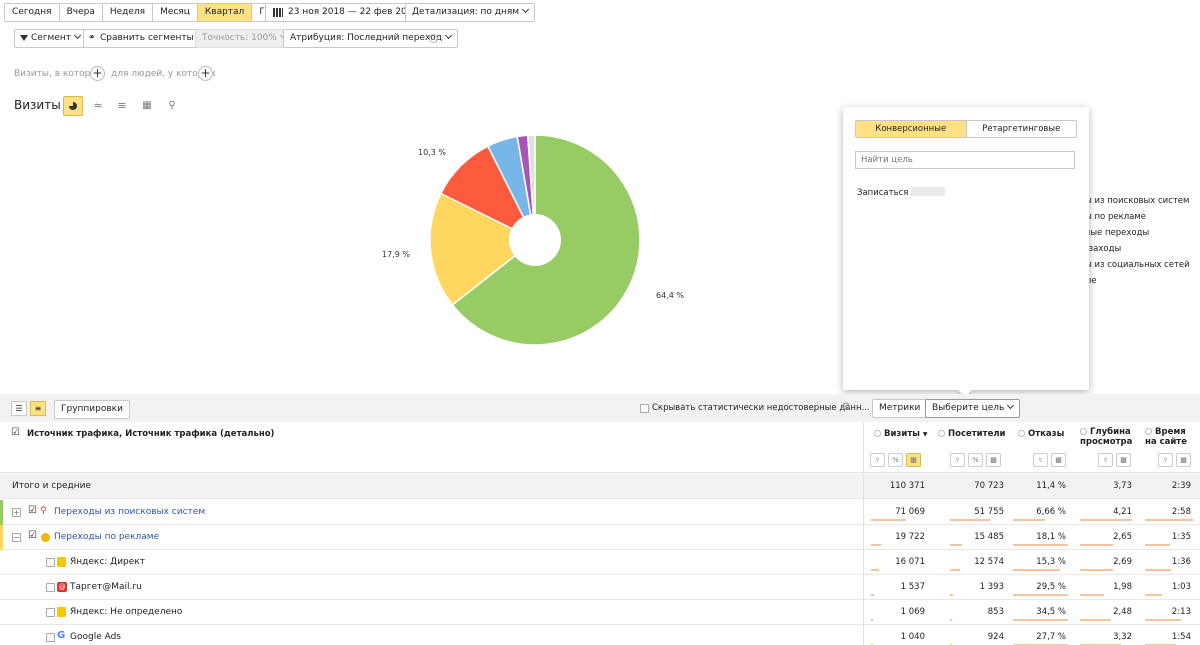  What do you see at coordinates (966, 252) in the screenshot?
I see `goal-popup: Конверсионные Ретаргетинговые Записаться` at bounding box center [966, 252].